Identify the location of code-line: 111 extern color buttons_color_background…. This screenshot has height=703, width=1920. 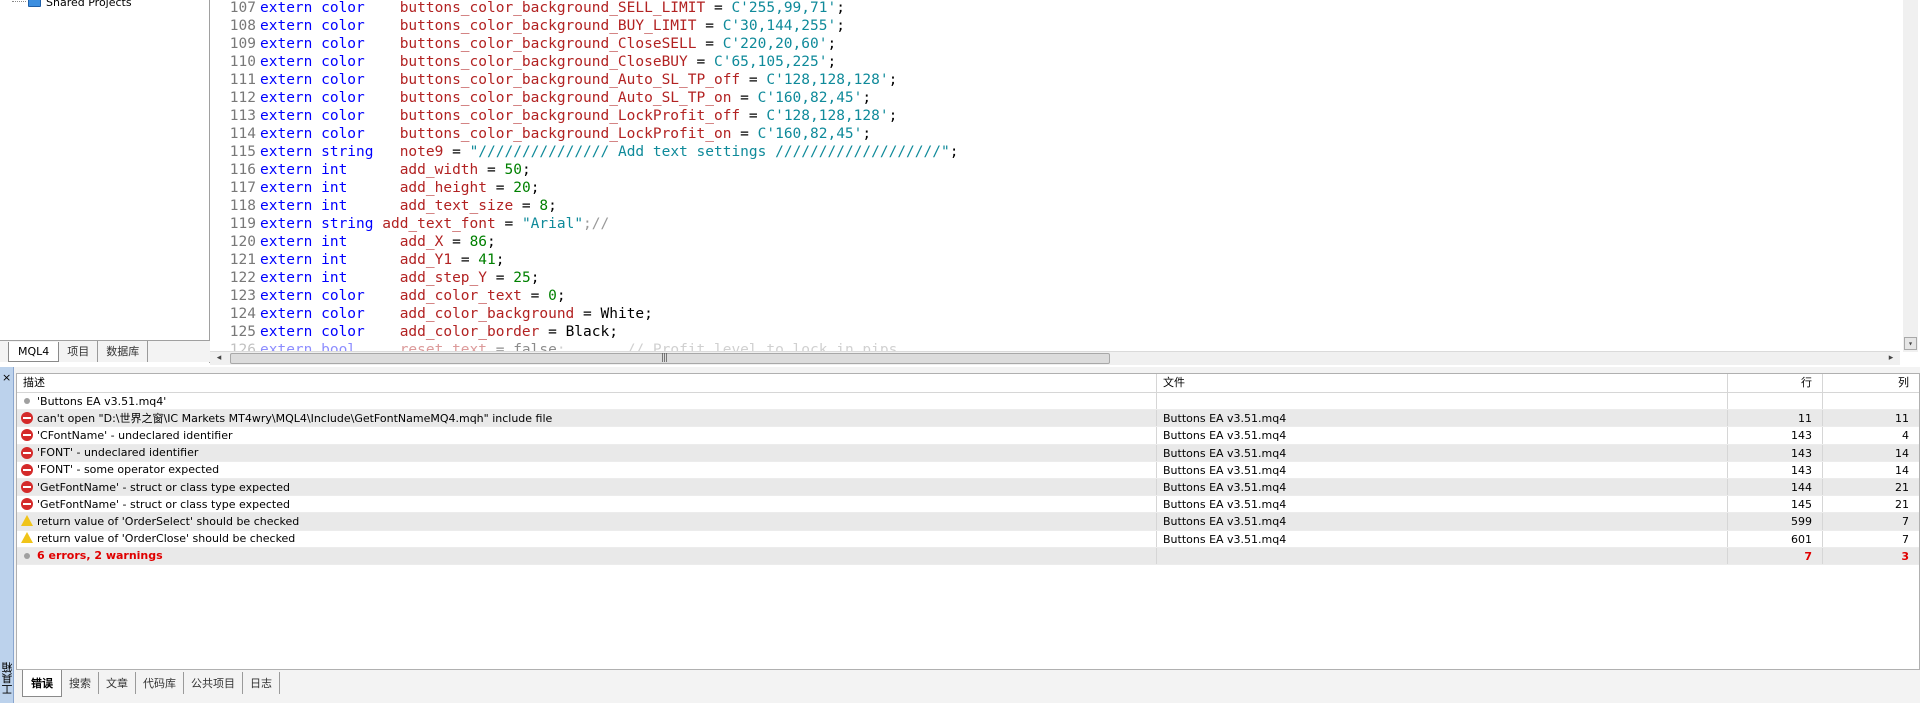
(1054, 80).